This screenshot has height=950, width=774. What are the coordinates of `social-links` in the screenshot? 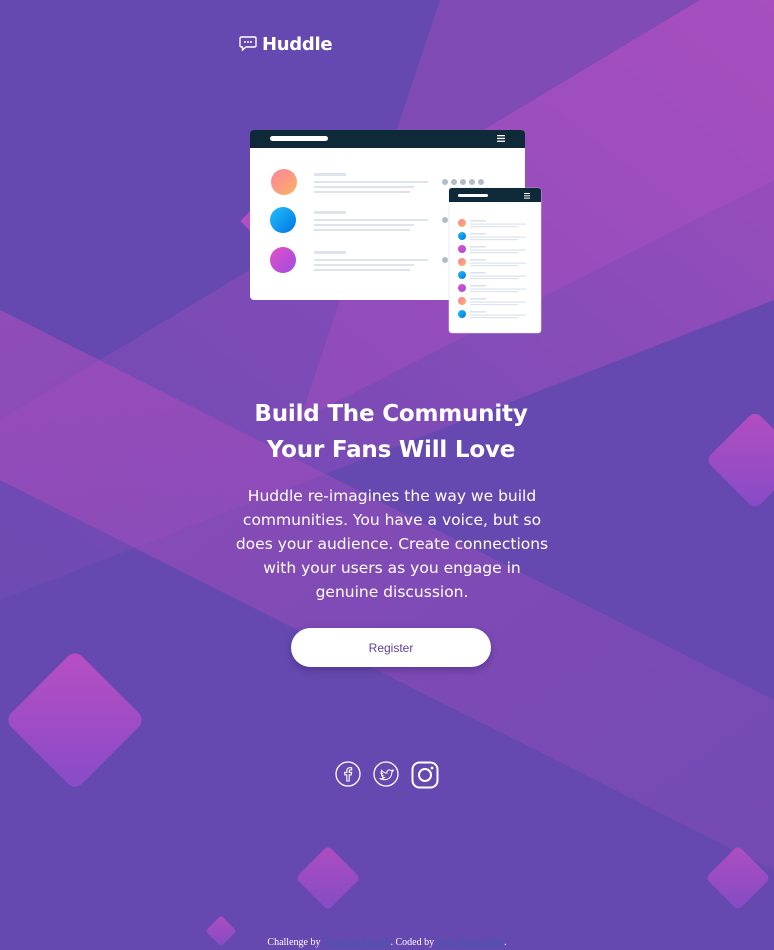 It's located at (387, 775).